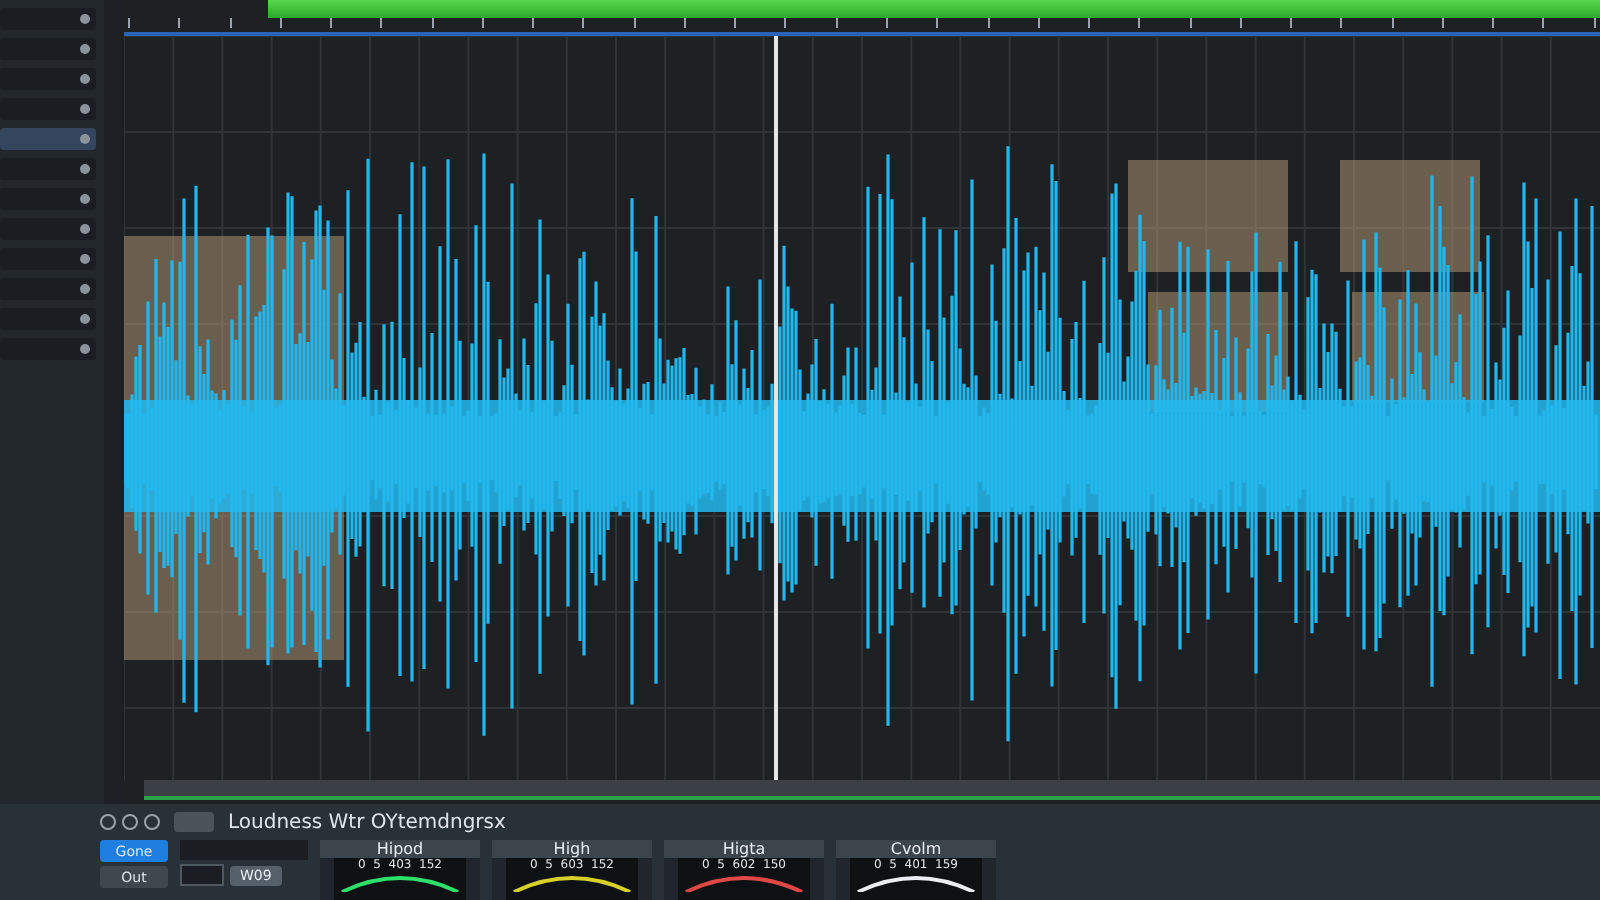  What do you see at coordinates (872, 790) in the screenshot?
I see `scroll-bar` at bounding box center [872, 790].